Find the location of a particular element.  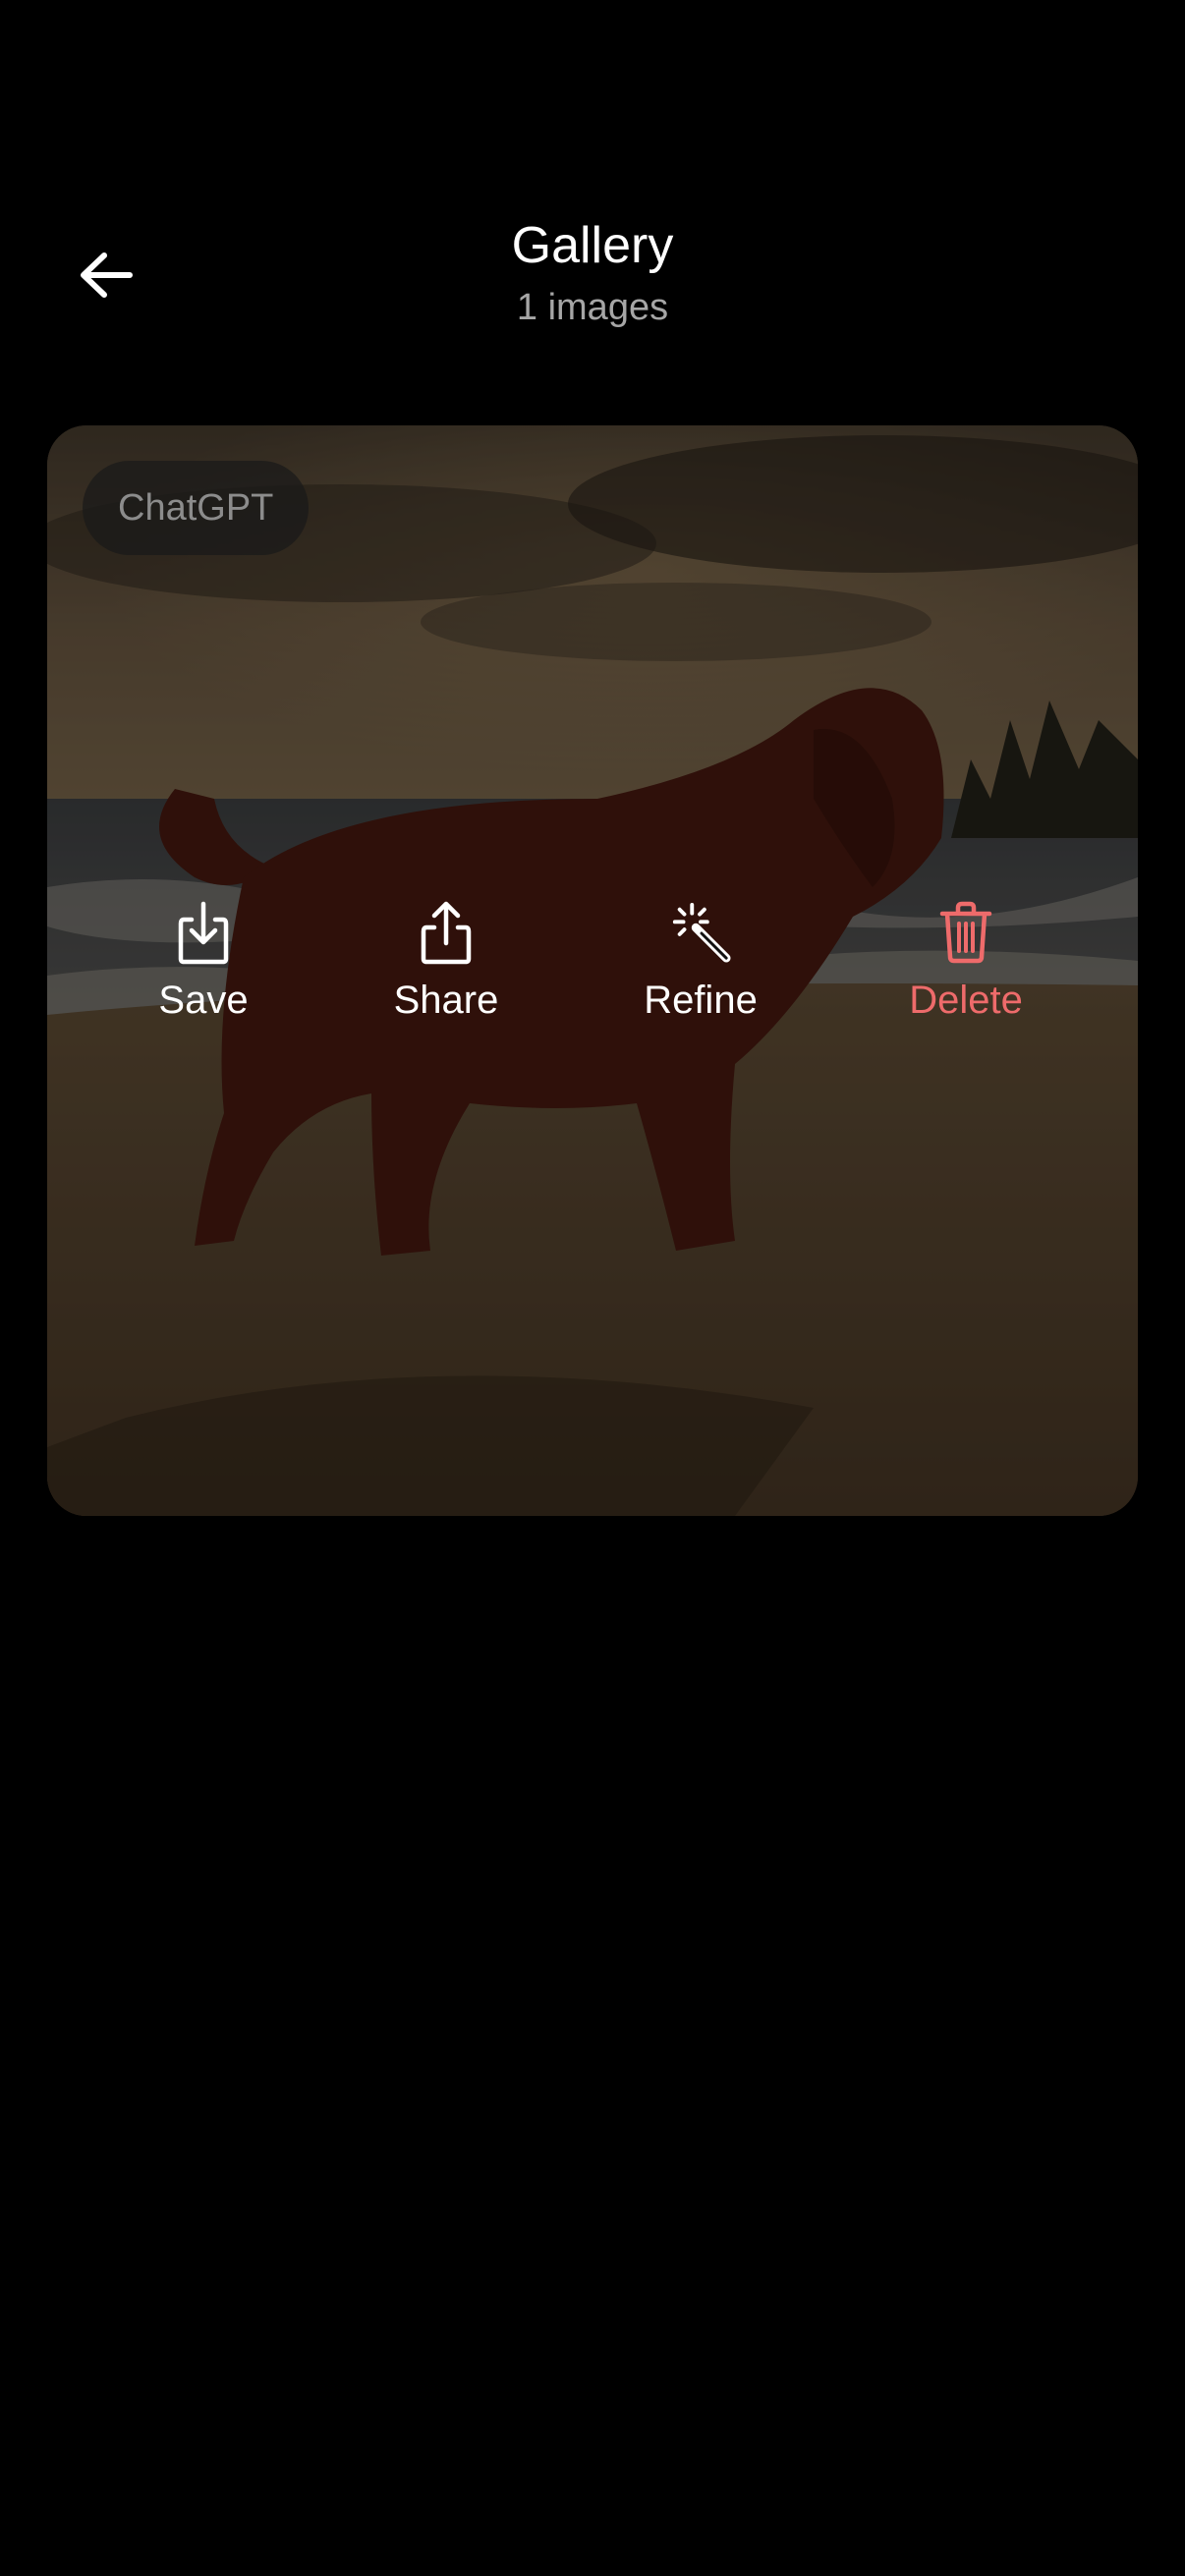

share-button: Share is located at coordinates (446, 961).